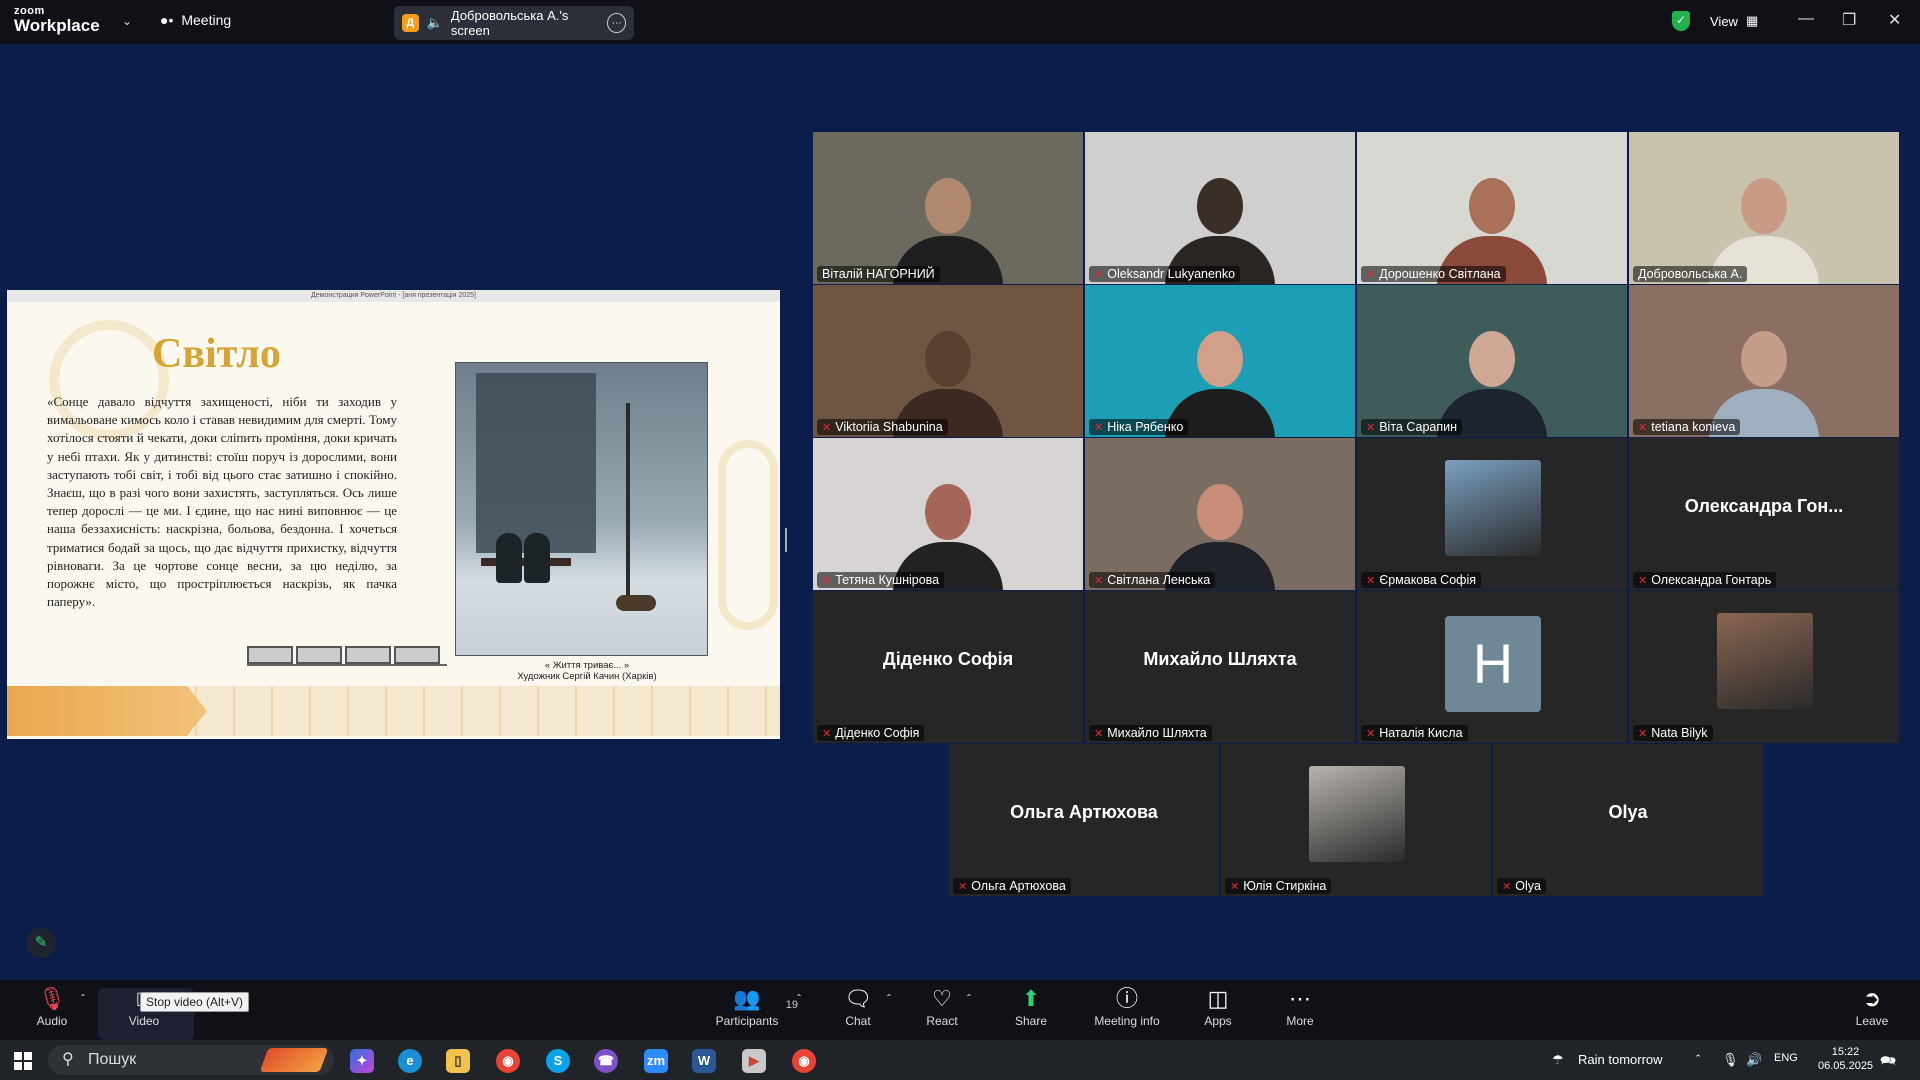 Image resolution: width=1920 pixels, height=1080 pixels. I want to click on participant-tile: Олександра Гон... ✕ Олександра Гонтарь, so click(1764, 514).